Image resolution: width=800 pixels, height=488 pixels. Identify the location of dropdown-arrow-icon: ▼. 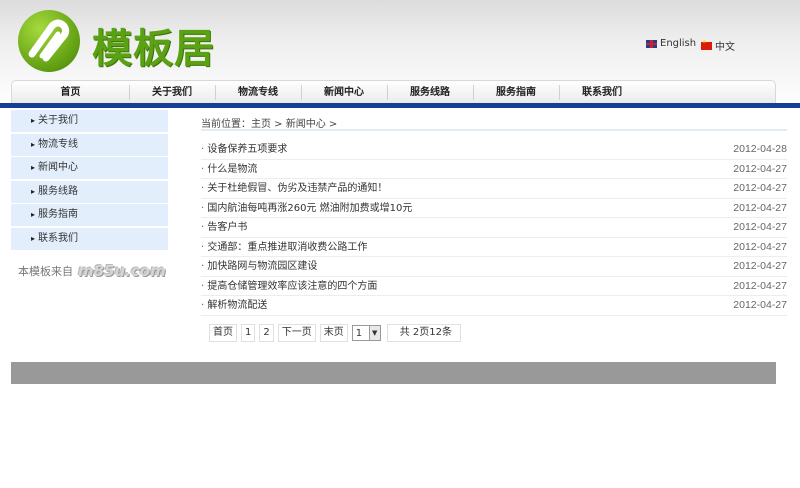
(374, 333).